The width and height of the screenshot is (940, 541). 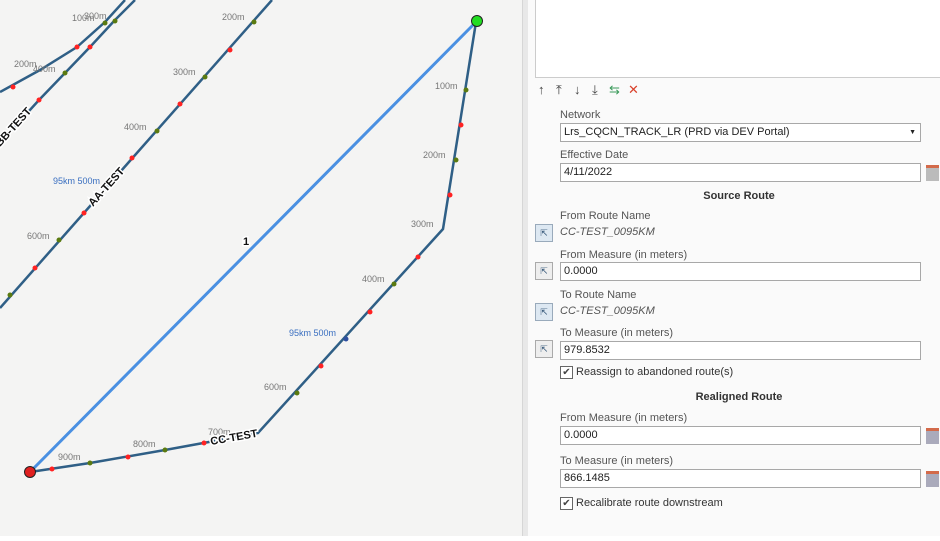 What do you see at coordinates (617, 461) in the screenshot?
I see `realigned-to-measure-label: To Measure (in meters)` at bounding box center [617, 461].